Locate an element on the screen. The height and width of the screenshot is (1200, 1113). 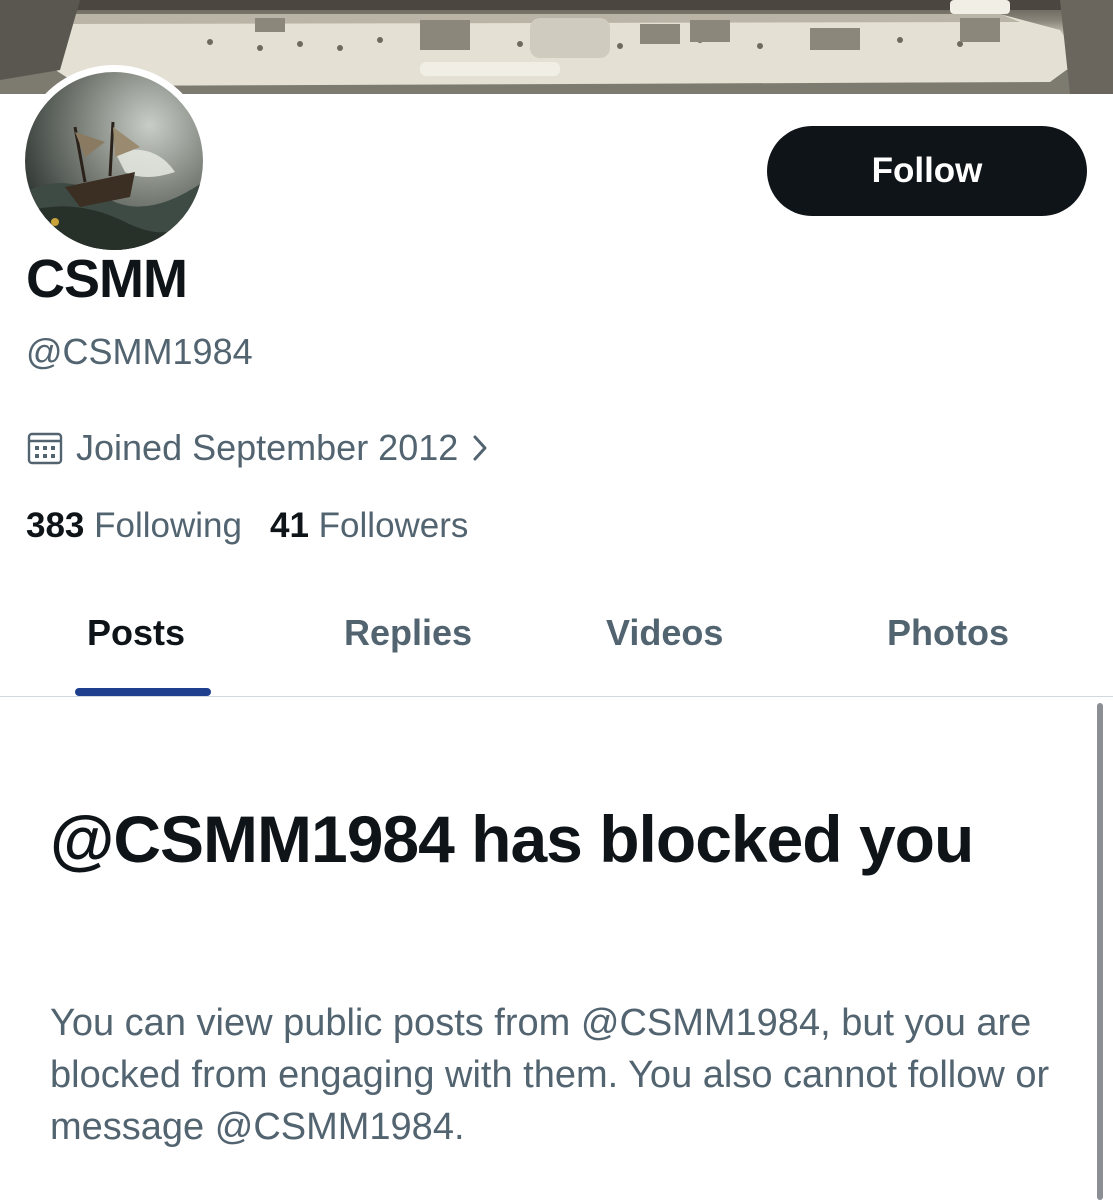
header-banner-image is located at coordinates (556, 47).